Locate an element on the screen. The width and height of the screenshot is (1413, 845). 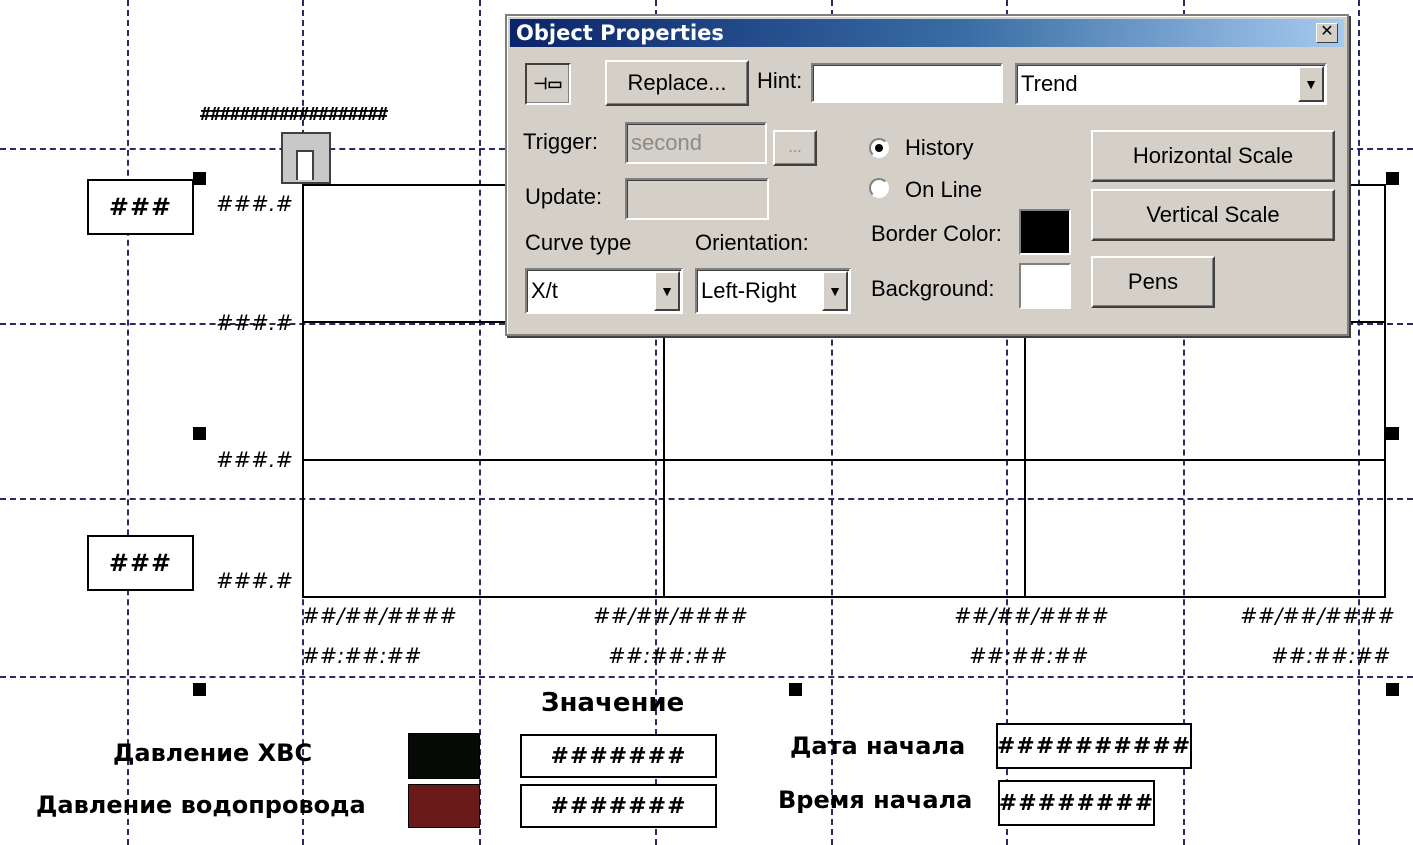
border-color-swatch is located at coordinates (1045, 232).